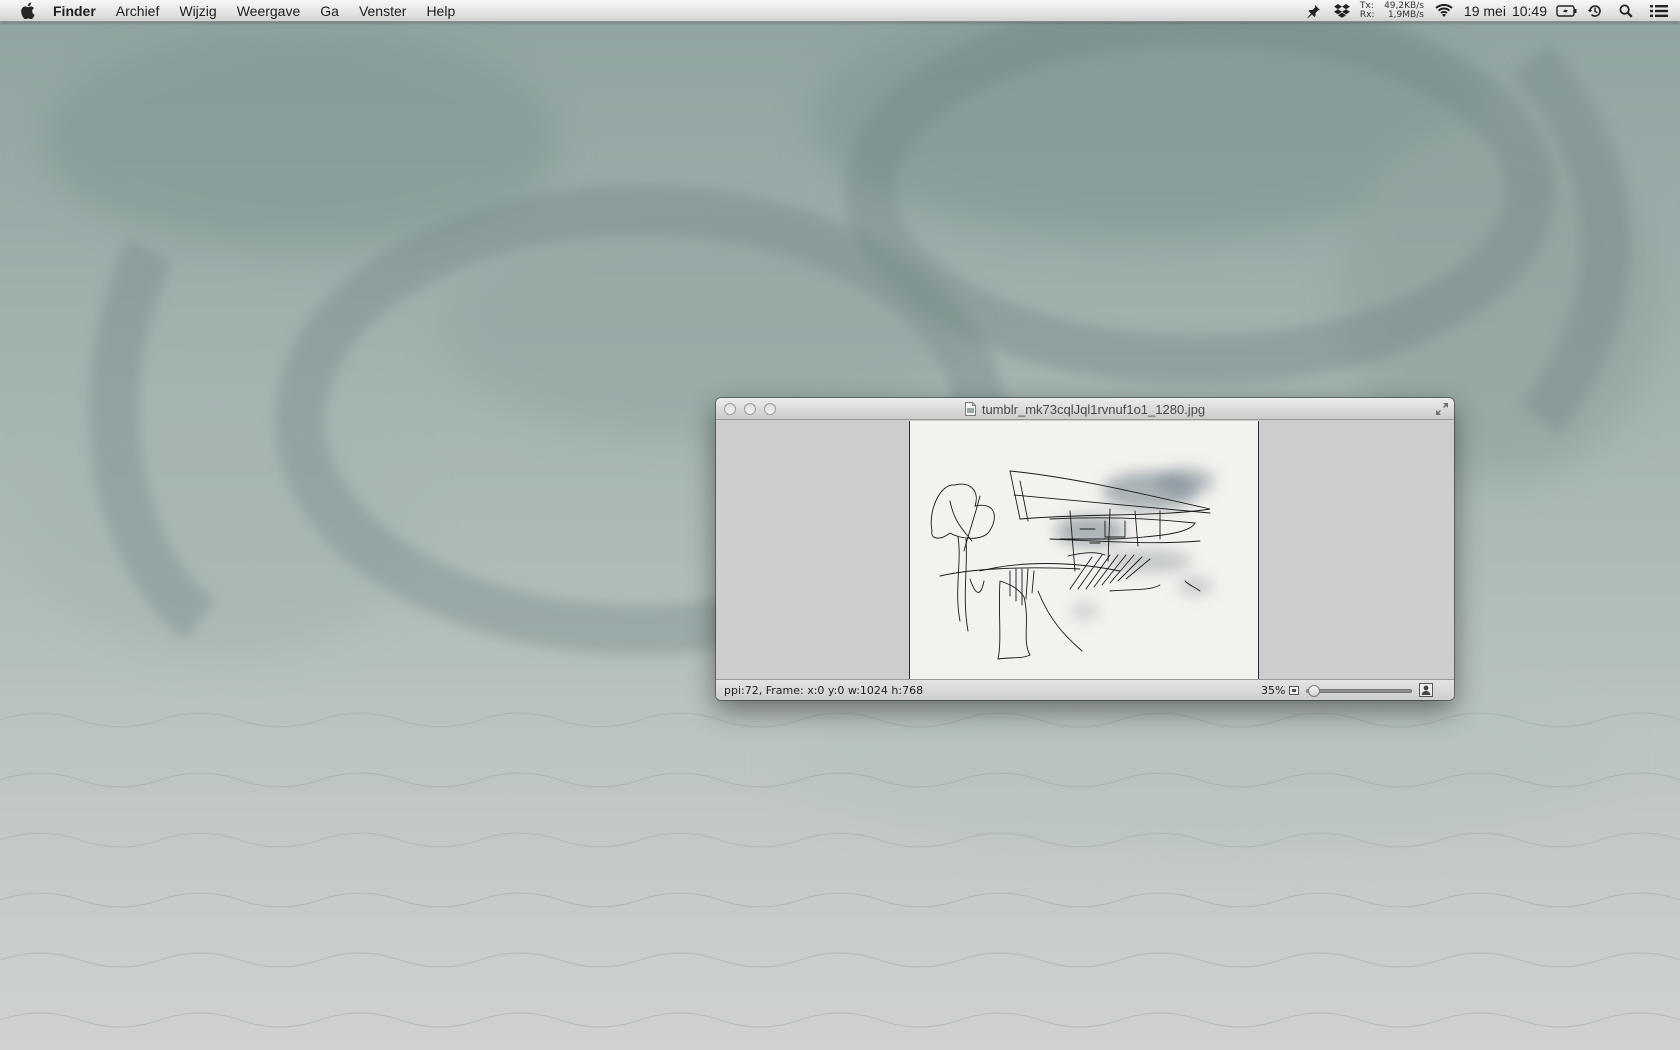 The image size is (1680, 1050). What do you see at coordinates (1093, 409) in the screenshot?
I see `window-title: tumblr_mk73cqlJql1rvnuf1o1_1280.jpg` at bounding box center [1093, 409].